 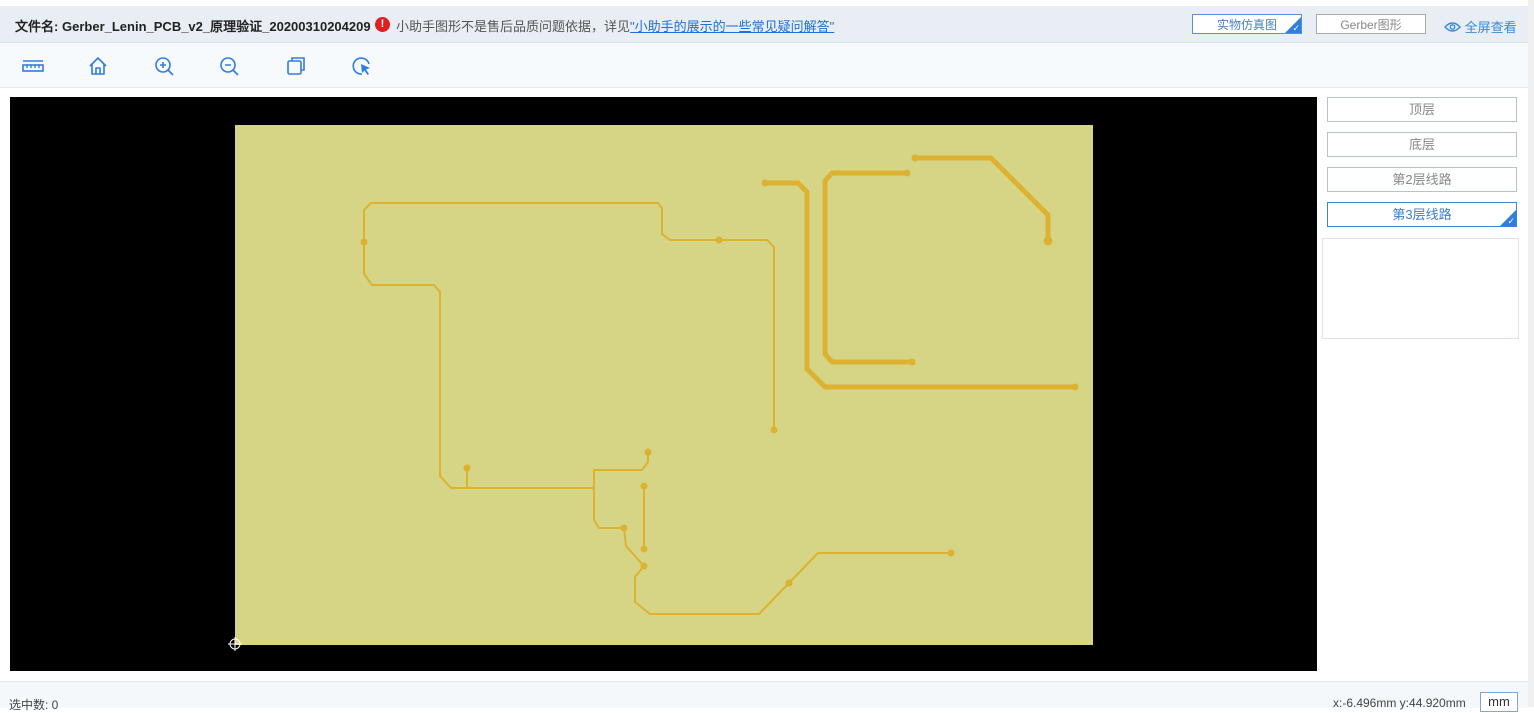 I want to click on selected-count: 选中数: 0, so click(x=34, y=705).